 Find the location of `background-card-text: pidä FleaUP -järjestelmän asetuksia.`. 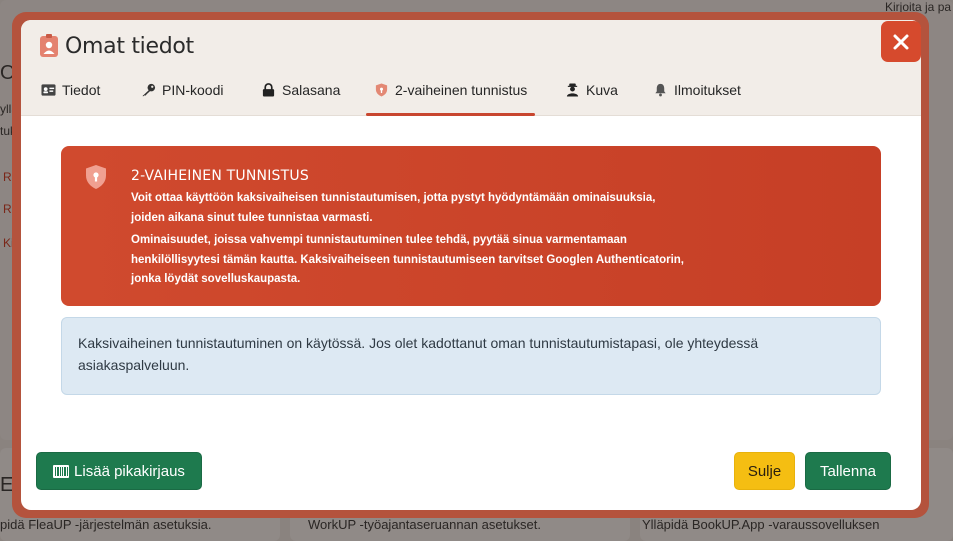

background-card-text: pidä FleaUP -järjestelmän asetuksia. is located at coordinates (106, 524).